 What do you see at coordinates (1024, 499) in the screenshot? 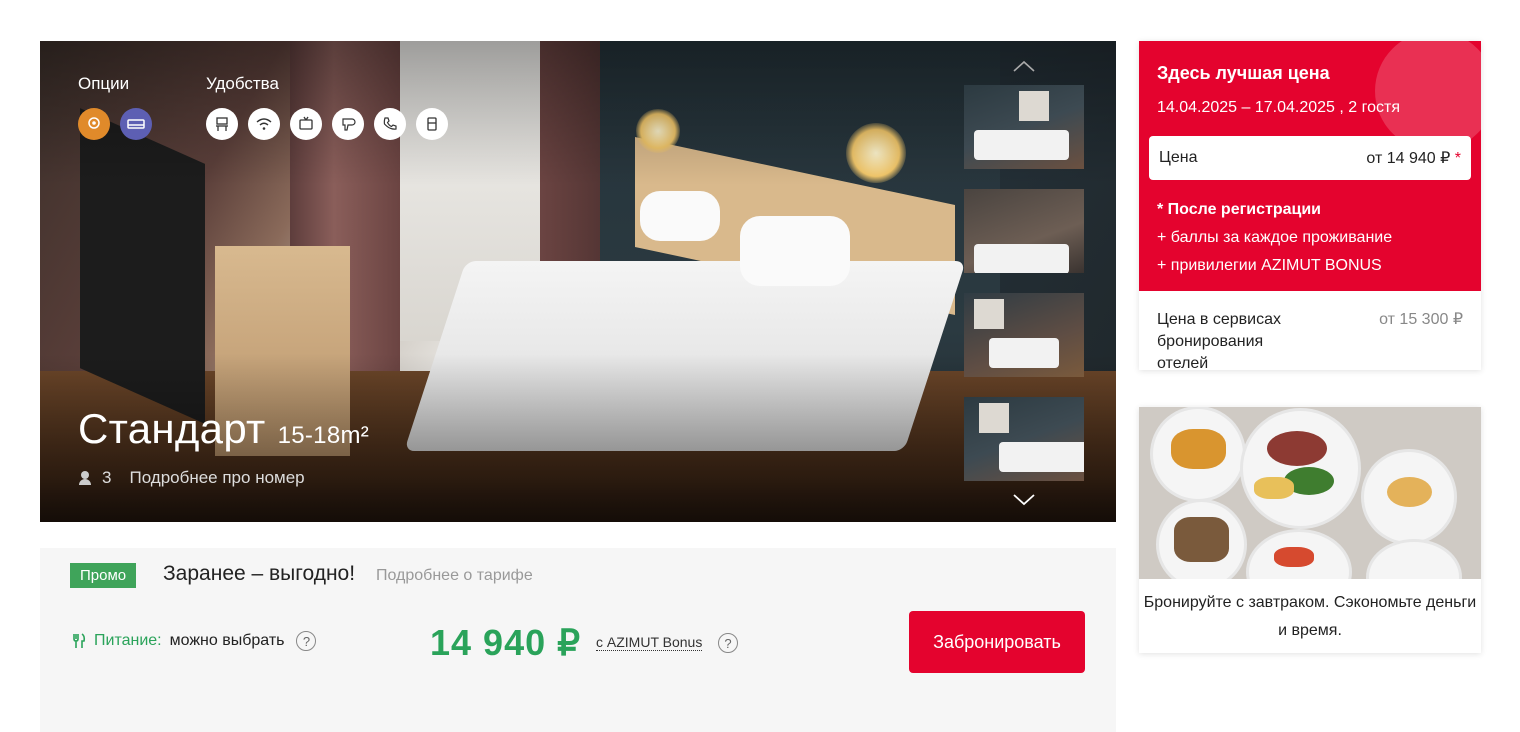
I see `chevron-down-icon` at bounding box center [1024, 499].